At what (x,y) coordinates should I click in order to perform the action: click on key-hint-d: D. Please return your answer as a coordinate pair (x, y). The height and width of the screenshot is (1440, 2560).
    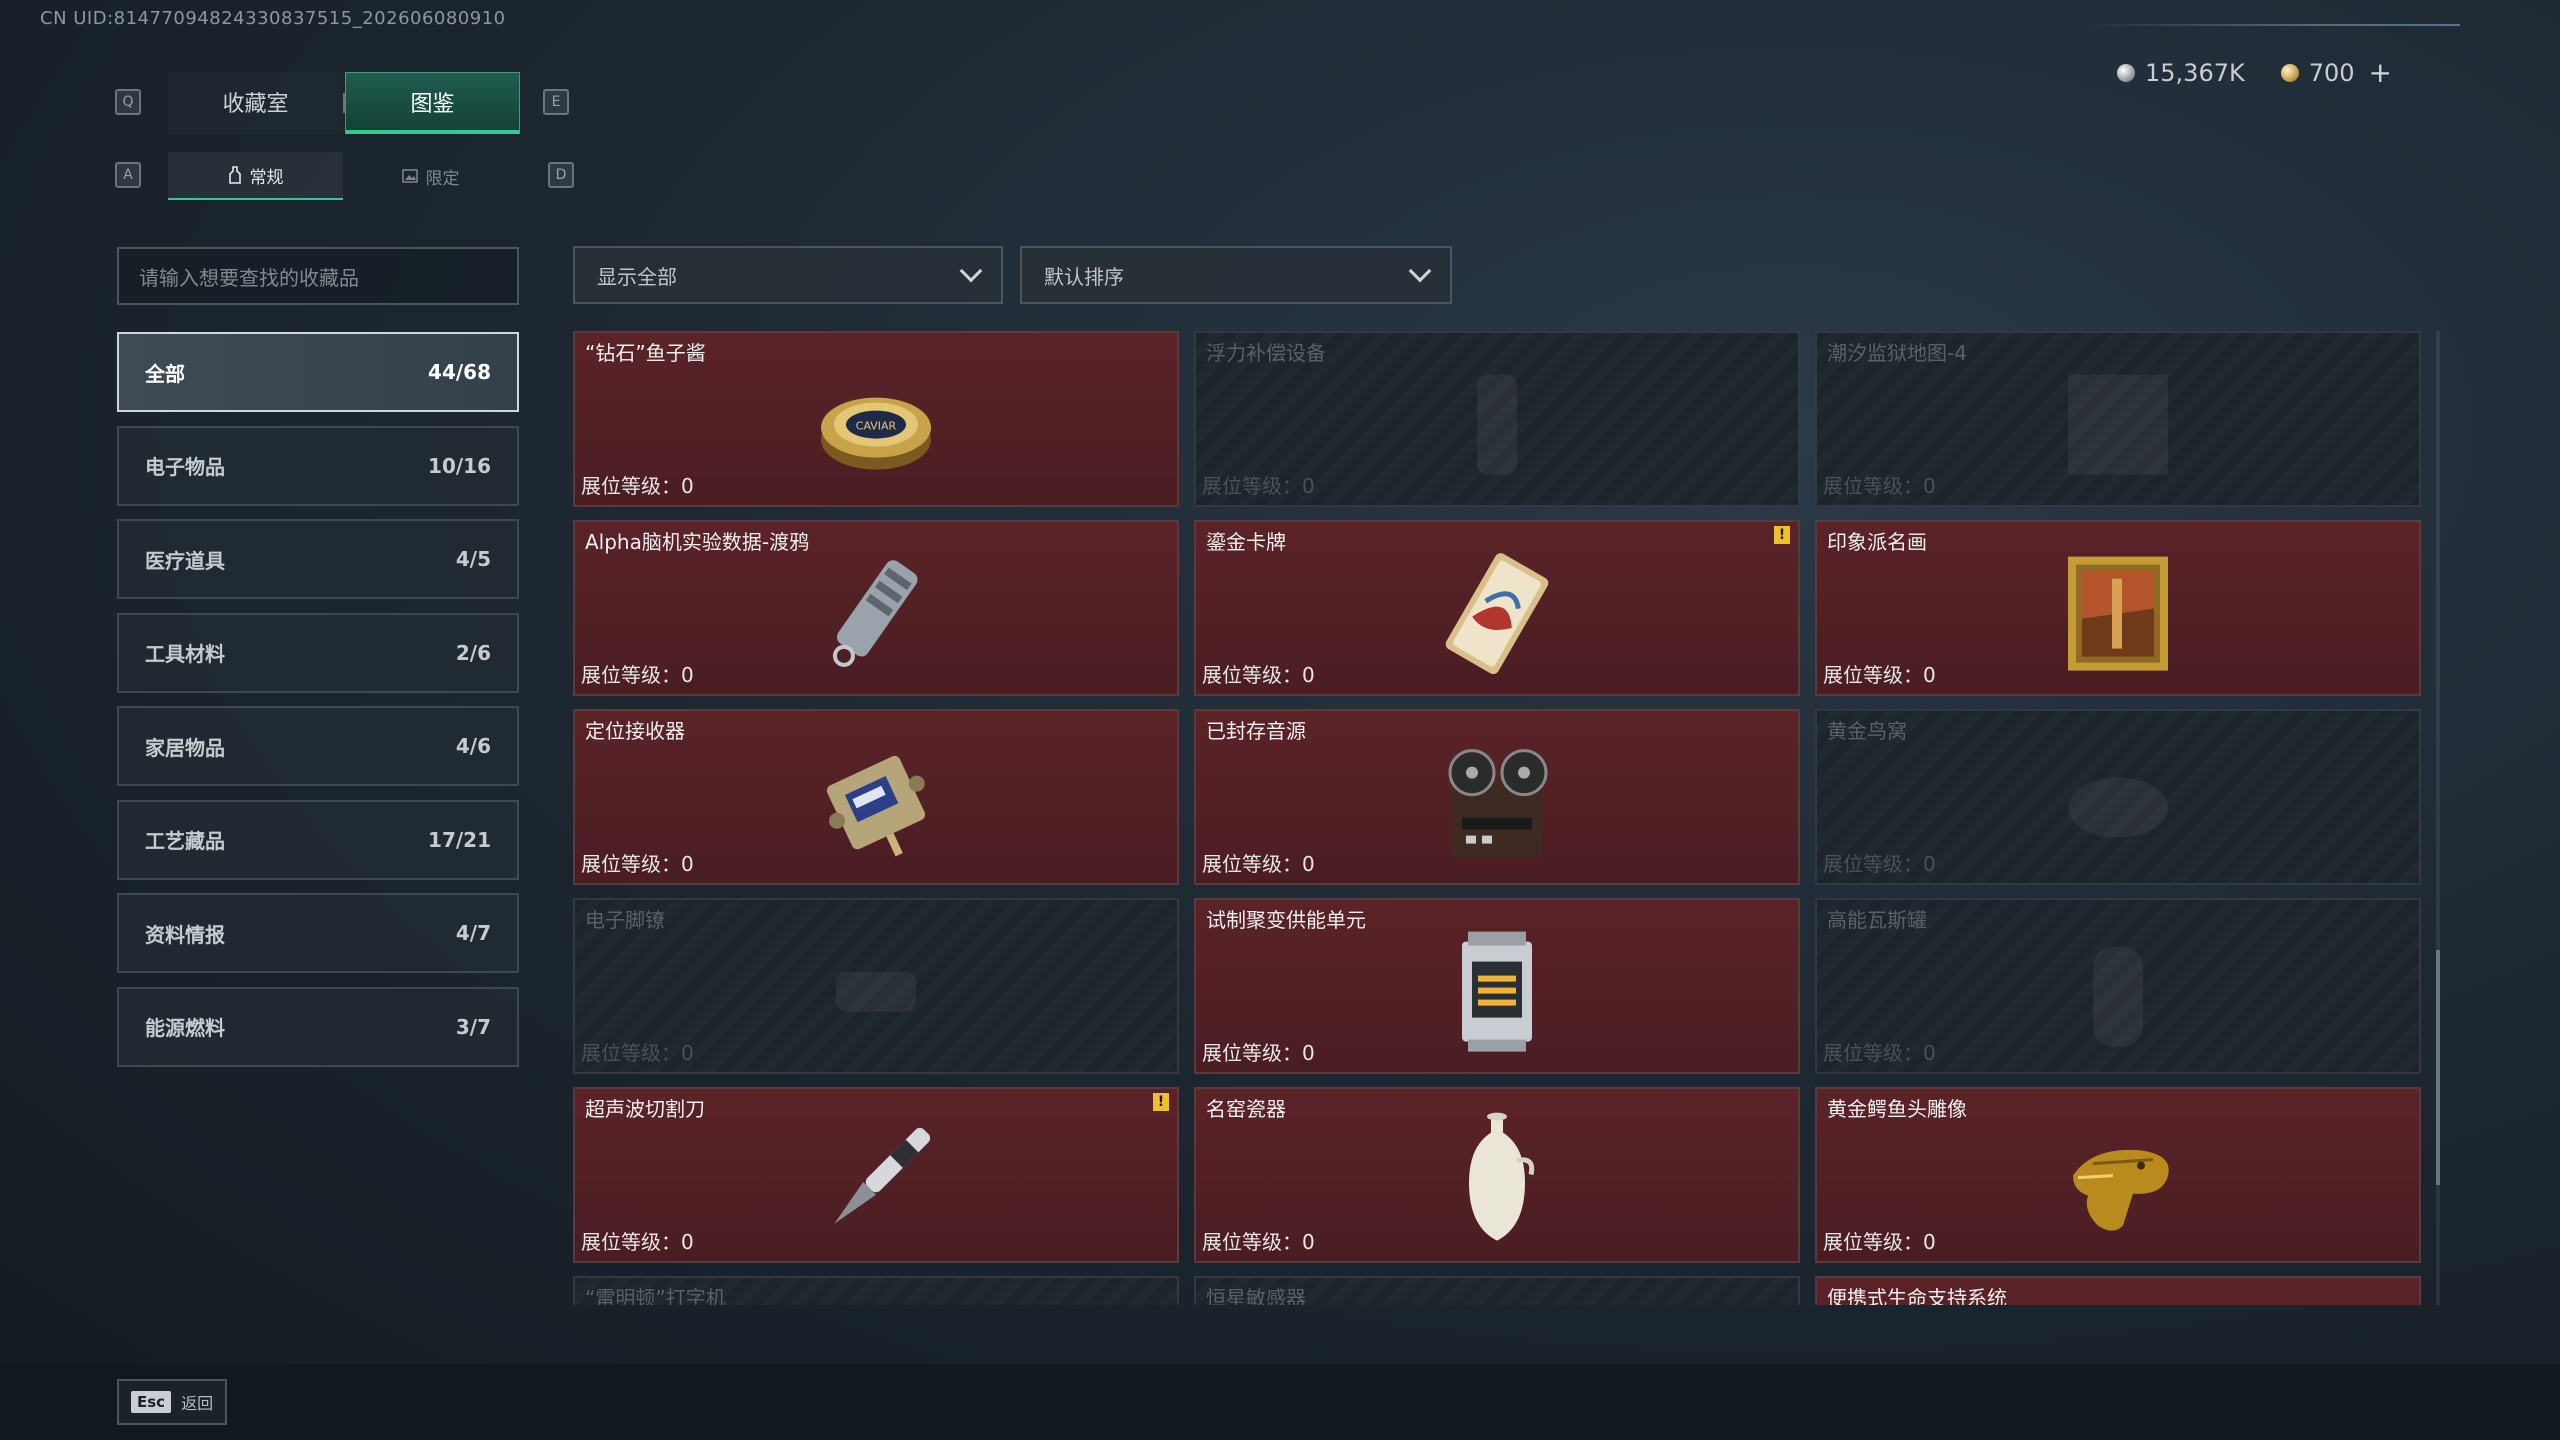
    Looking at the image, I should click on (561, 175).